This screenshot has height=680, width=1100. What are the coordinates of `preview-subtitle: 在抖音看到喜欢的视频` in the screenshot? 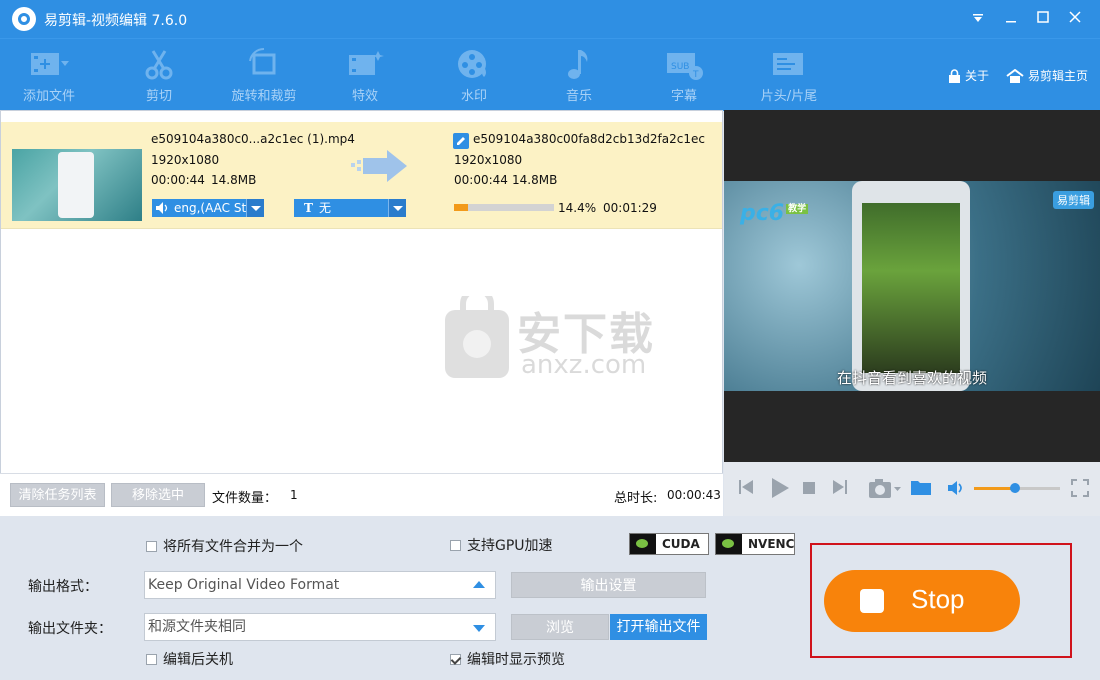 It's located at (911, 378).